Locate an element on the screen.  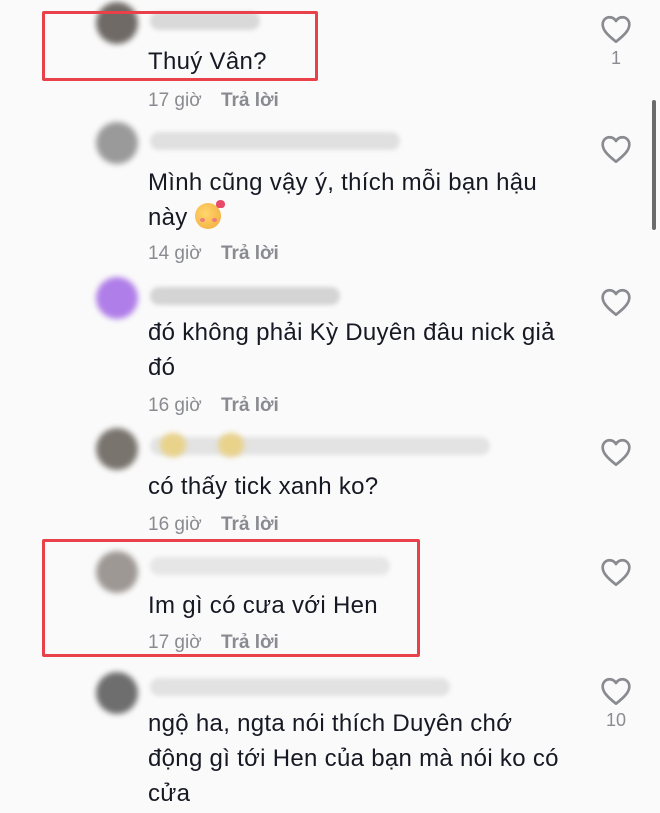
scrollbar is located at coordinates (654, 165).